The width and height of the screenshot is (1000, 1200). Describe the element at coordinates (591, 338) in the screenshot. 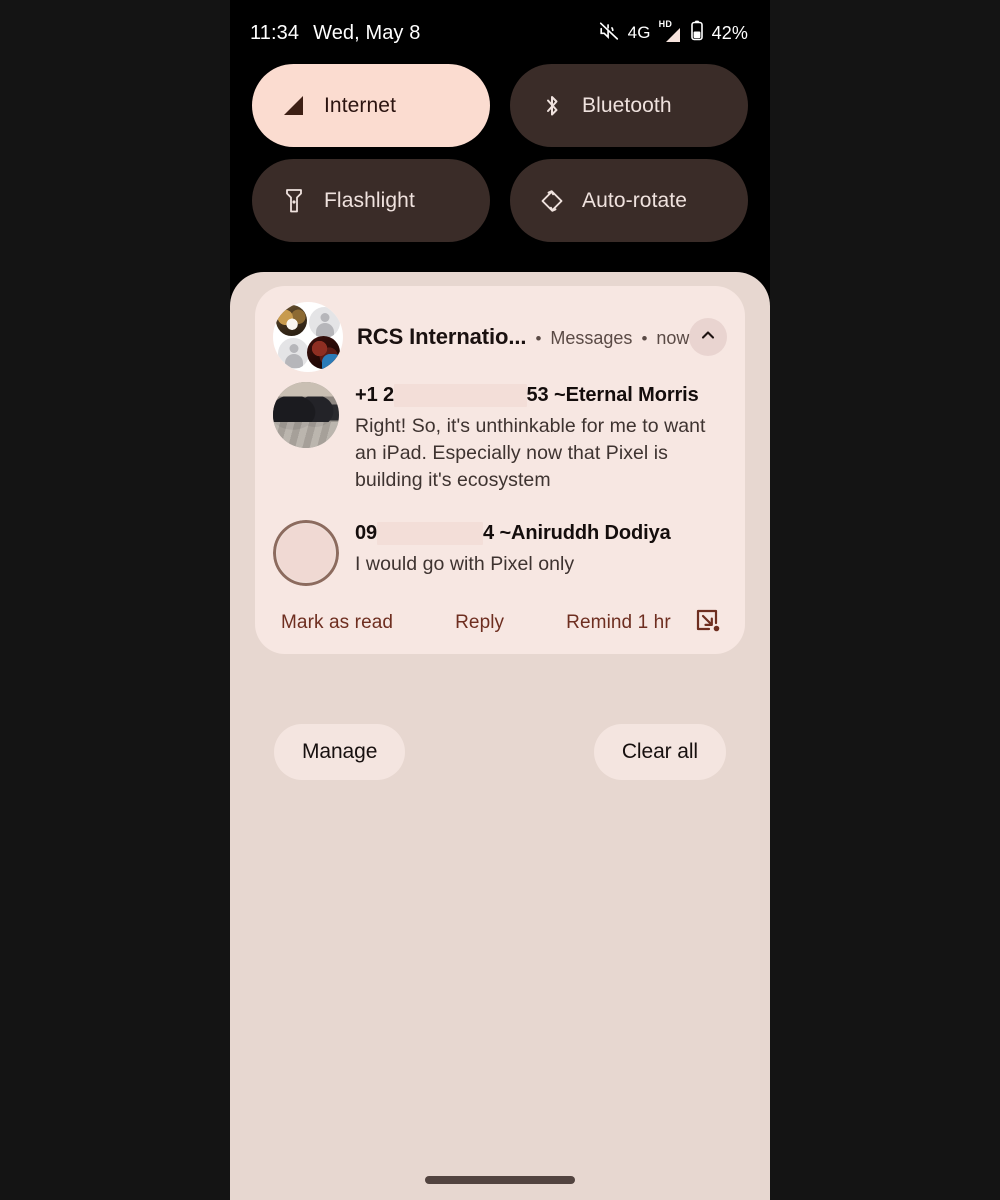

I see `notification-app-name: Messages` at that location.